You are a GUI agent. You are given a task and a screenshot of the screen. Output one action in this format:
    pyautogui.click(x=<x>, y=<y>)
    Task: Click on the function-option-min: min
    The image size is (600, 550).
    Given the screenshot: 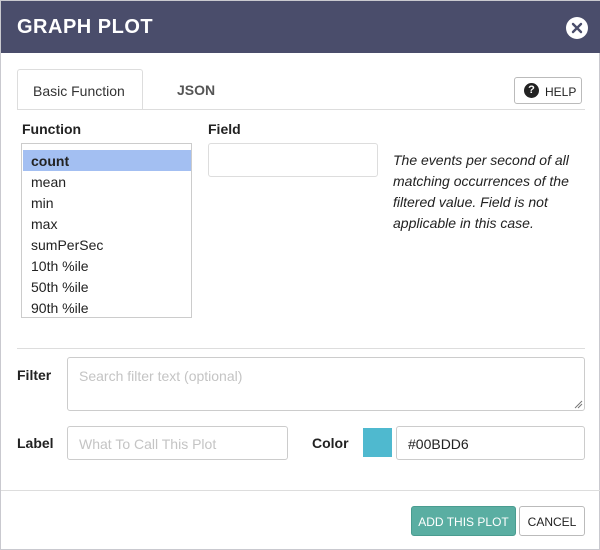 What is the action you would take?
    pyautogui.click(x=107, y=202)
    